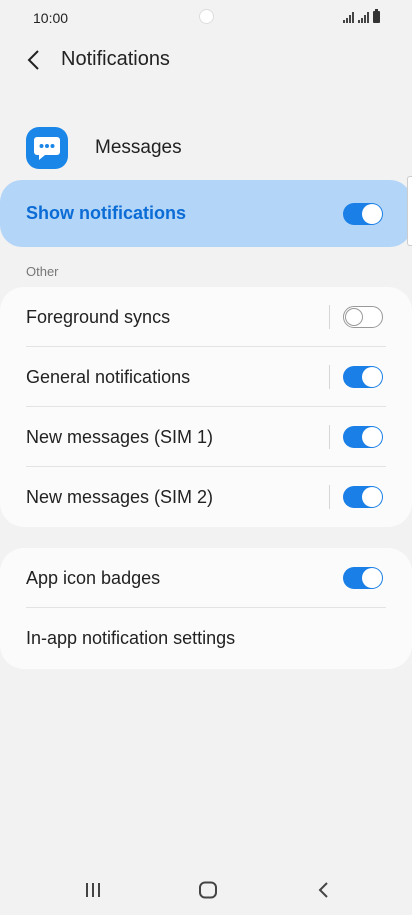 The width and height of the screenshot is (412, 915). I want to click on home-icon, so click(208, 890).